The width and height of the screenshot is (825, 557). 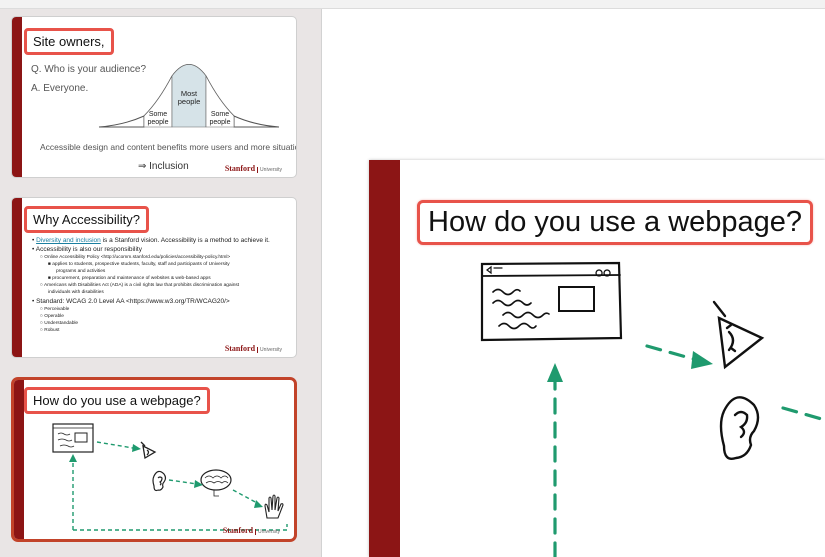 What do you see at coordinates (69, 41) in the screenshot?
I see `slide-title: Site owners,` at bounding box center [69, 41].